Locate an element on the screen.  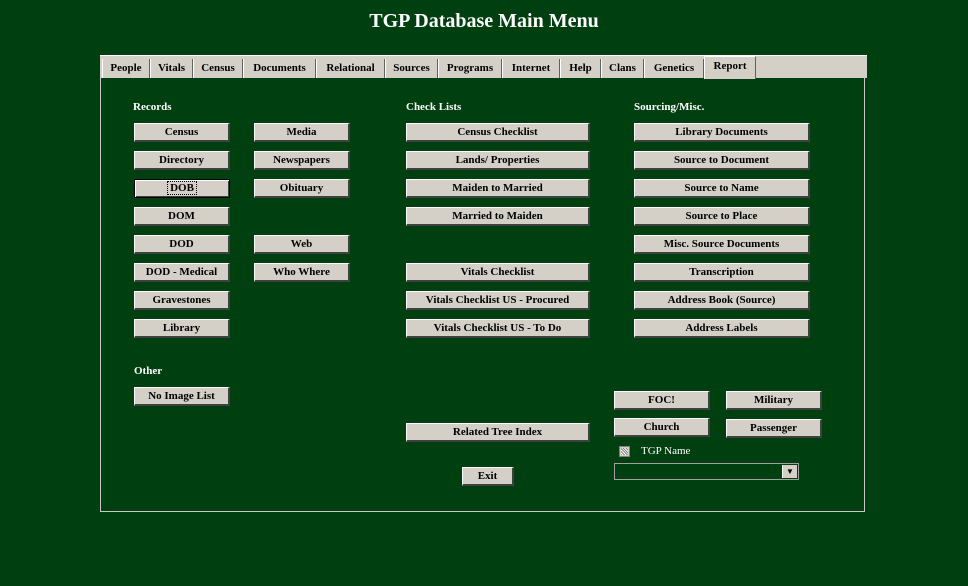
dod-button: DOD is located at coordinates (182, 244).